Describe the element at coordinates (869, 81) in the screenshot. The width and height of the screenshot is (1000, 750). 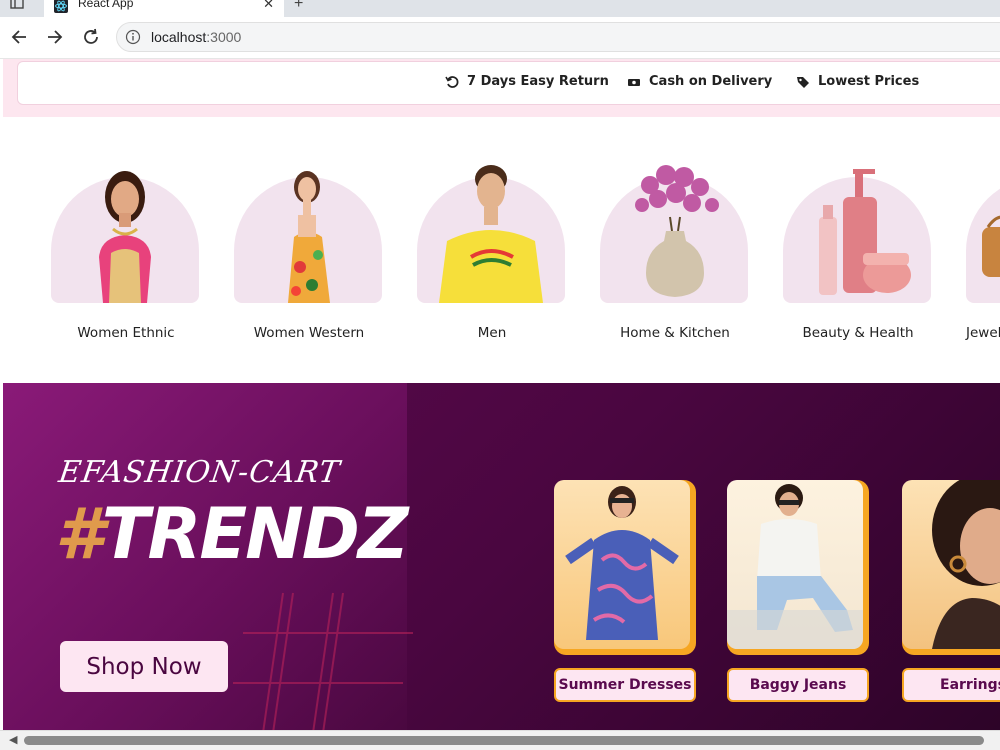
I see `promo-label: Lowest Prices` at that location.